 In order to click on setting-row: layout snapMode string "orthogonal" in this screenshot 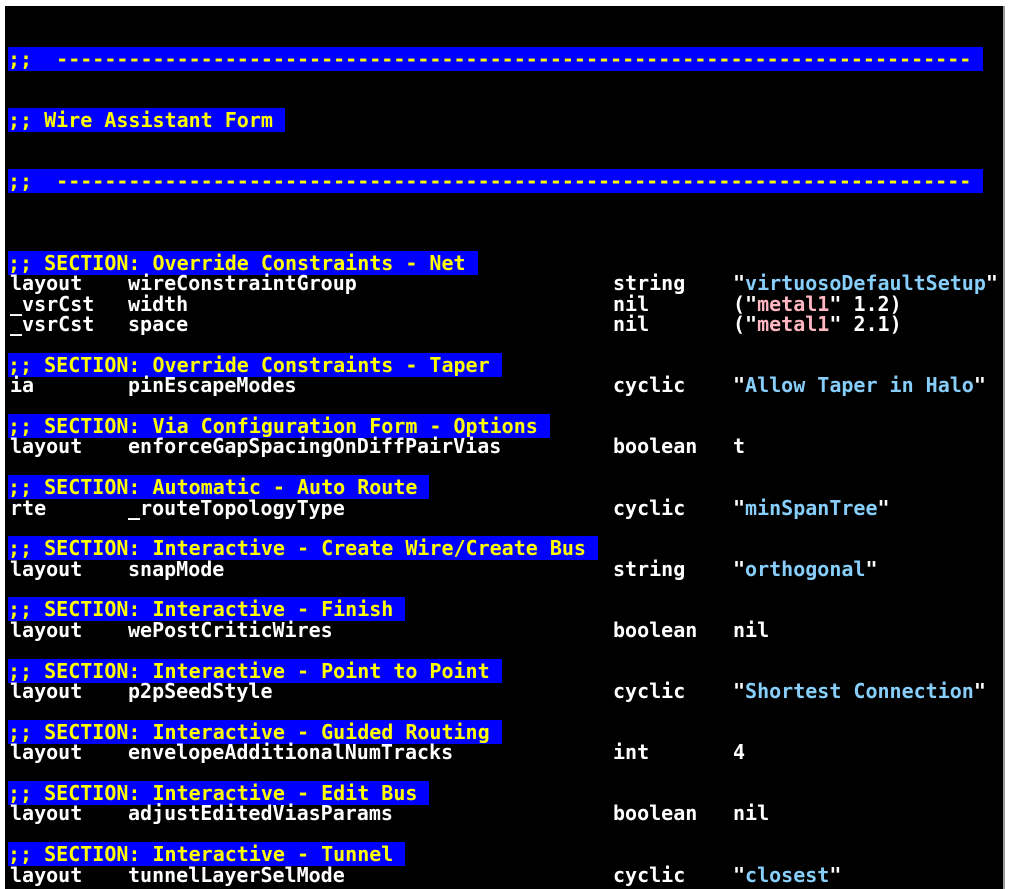, I will do `click(505, 568)`.